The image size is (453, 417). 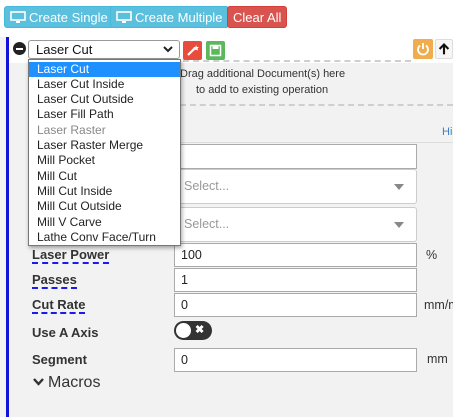 What do you see at coordinates (262, 90) in the screenshot?
I see `drop-hint-line2: to add to existing operation` at bounding box center [262, 90].